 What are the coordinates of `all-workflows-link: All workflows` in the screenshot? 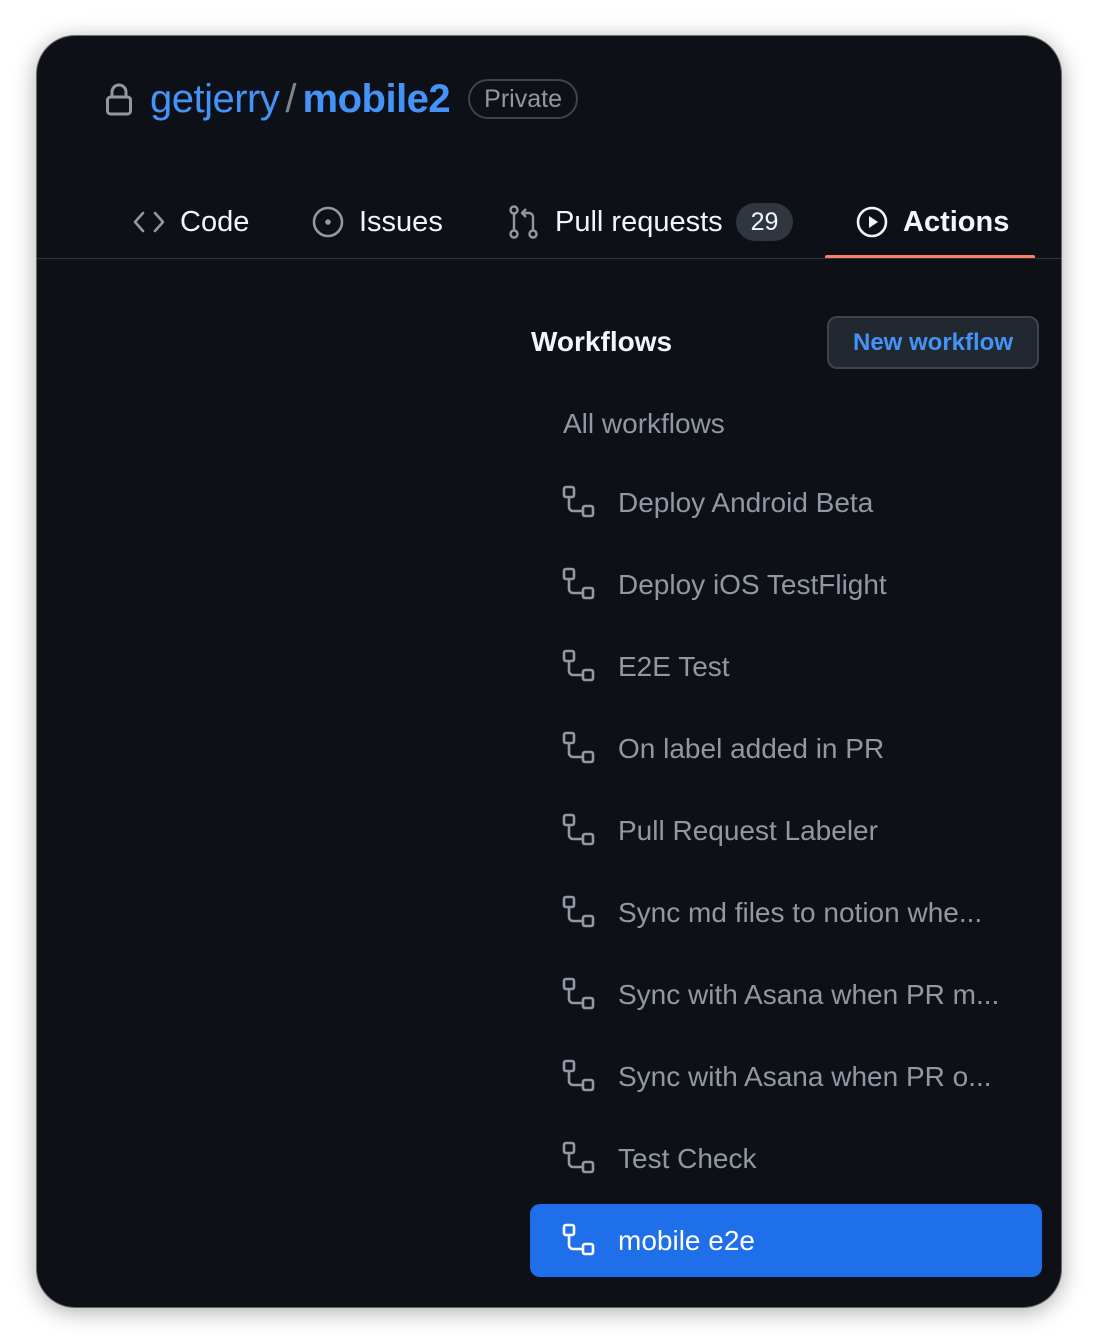 It's located at (644, 424).